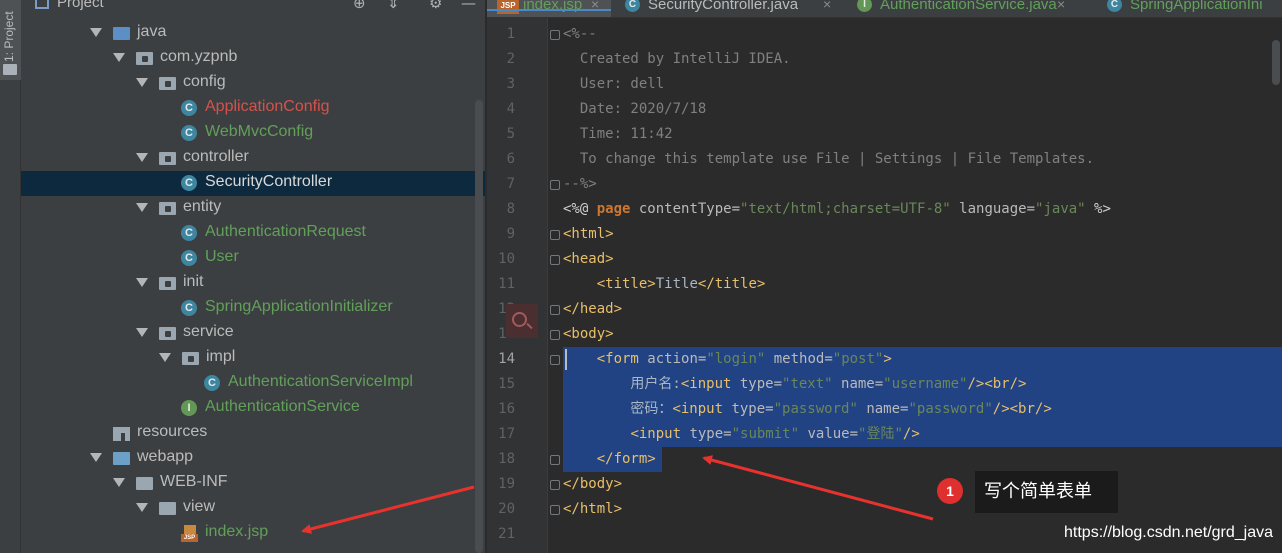 Image resolution: width=1282 pixels, height=553 pixels. Describe the element at coordinates (253, 83) in the screenshot. I see `tree-item: config` at that location.